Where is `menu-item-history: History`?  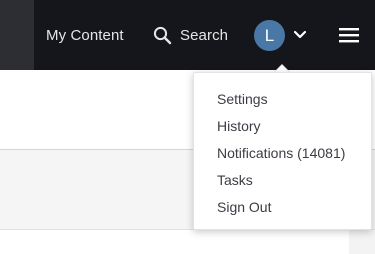 menu-item-history: History is located at coordinates (239, 126).